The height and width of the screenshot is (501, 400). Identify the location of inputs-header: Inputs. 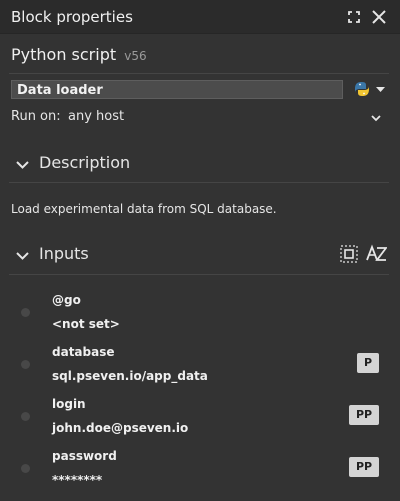
(64, 253).